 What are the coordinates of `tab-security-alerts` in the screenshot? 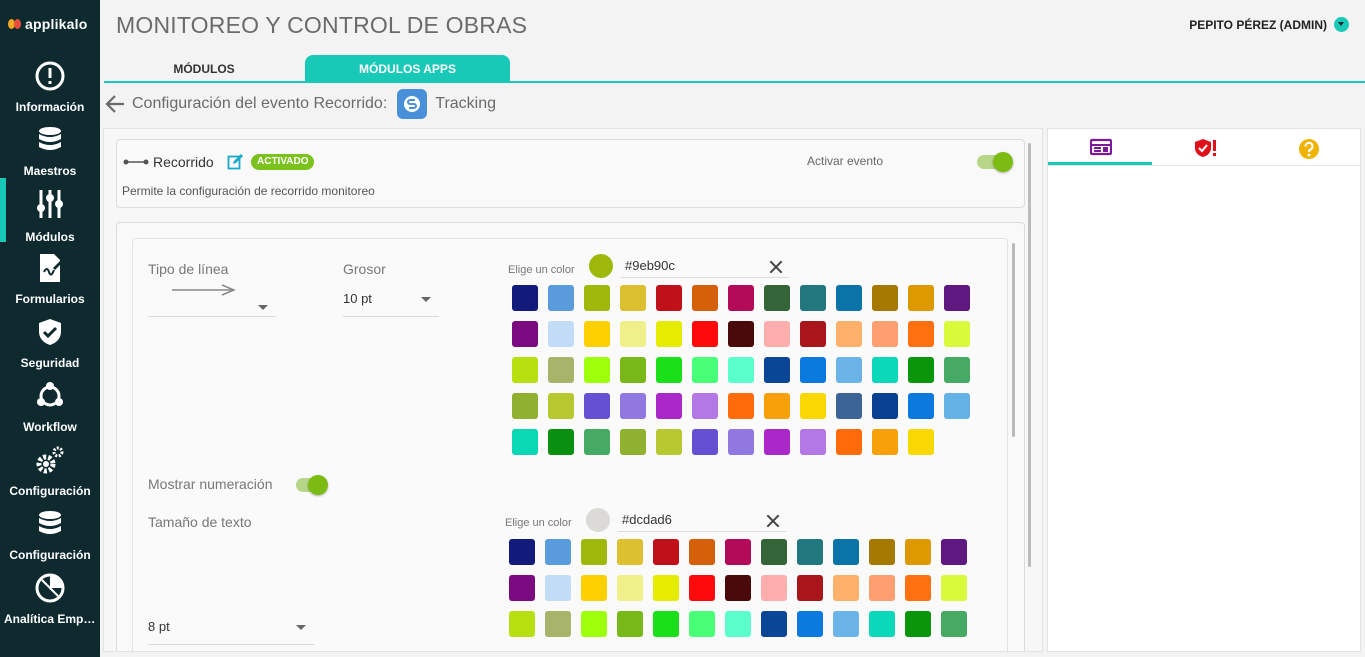 It's located at (1204, 147).